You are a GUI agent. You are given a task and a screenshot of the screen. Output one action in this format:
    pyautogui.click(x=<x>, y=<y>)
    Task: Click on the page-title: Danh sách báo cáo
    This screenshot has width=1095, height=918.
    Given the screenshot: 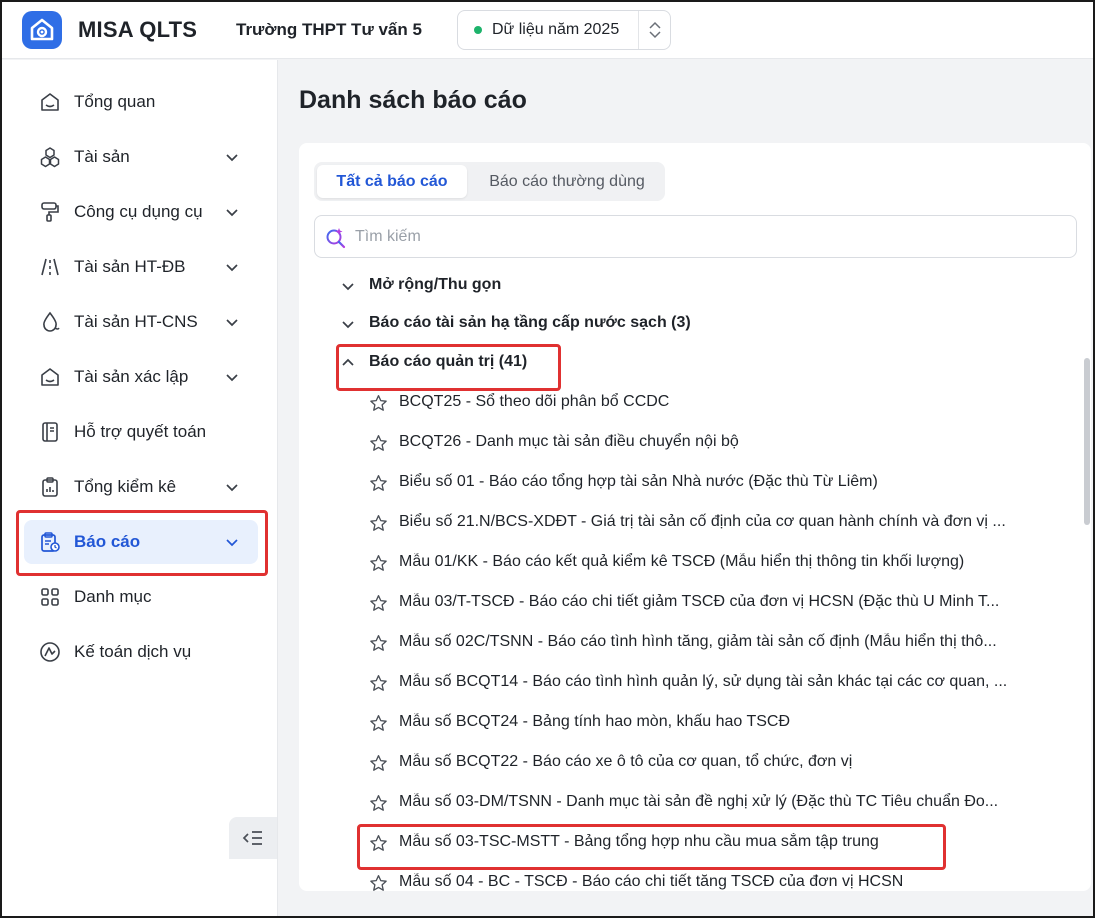 What is the action you would take?
    pyautogui.click(x=413, y=100)
    